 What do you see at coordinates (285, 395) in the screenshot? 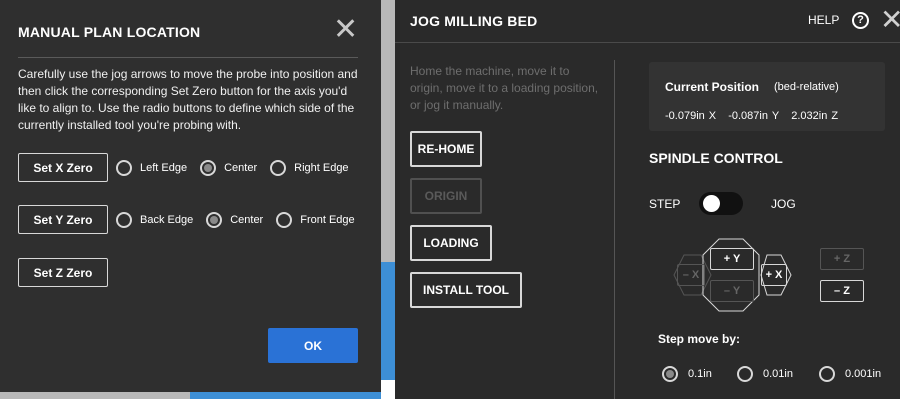
I see `background-blue-area-bottom` at bounding box center [285, 395].